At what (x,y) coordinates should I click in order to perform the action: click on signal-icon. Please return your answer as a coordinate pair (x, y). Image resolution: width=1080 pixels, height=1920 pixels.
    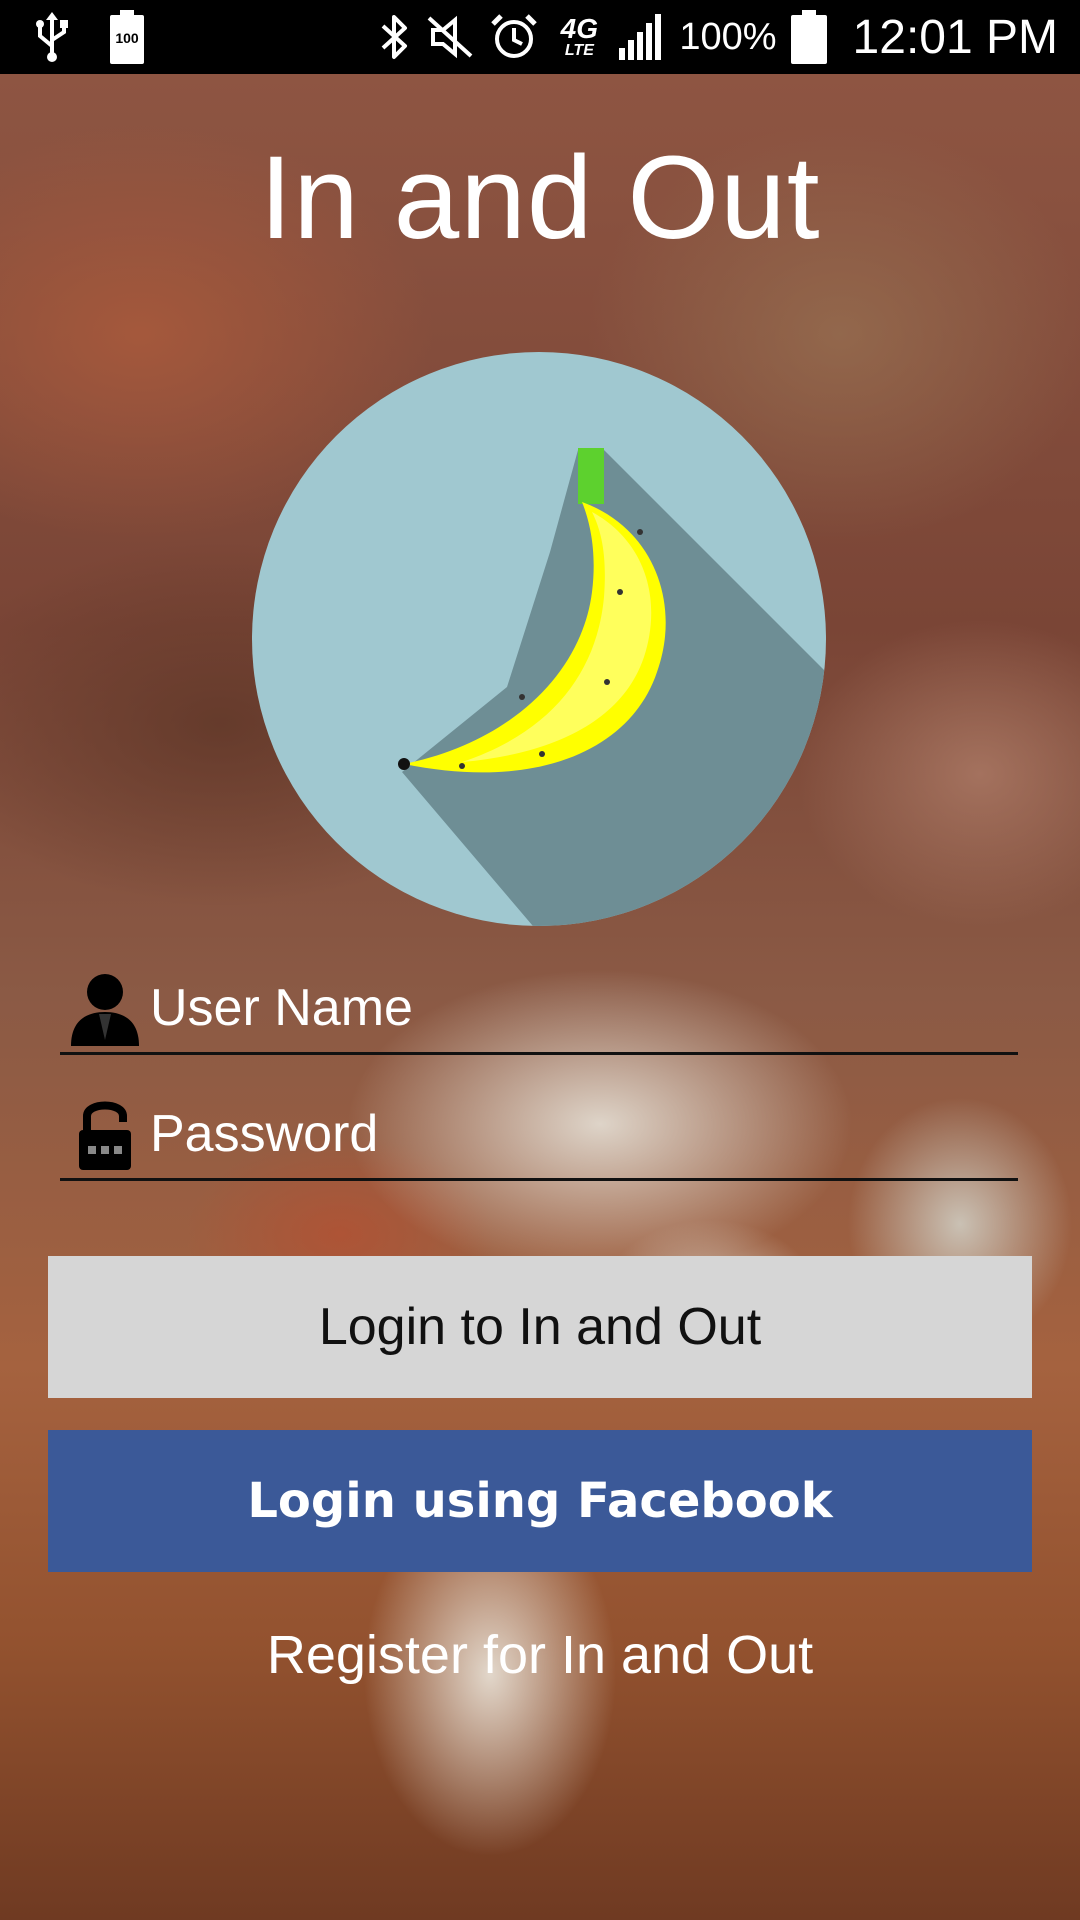
    Looking at the image, I should click on (642, 37).